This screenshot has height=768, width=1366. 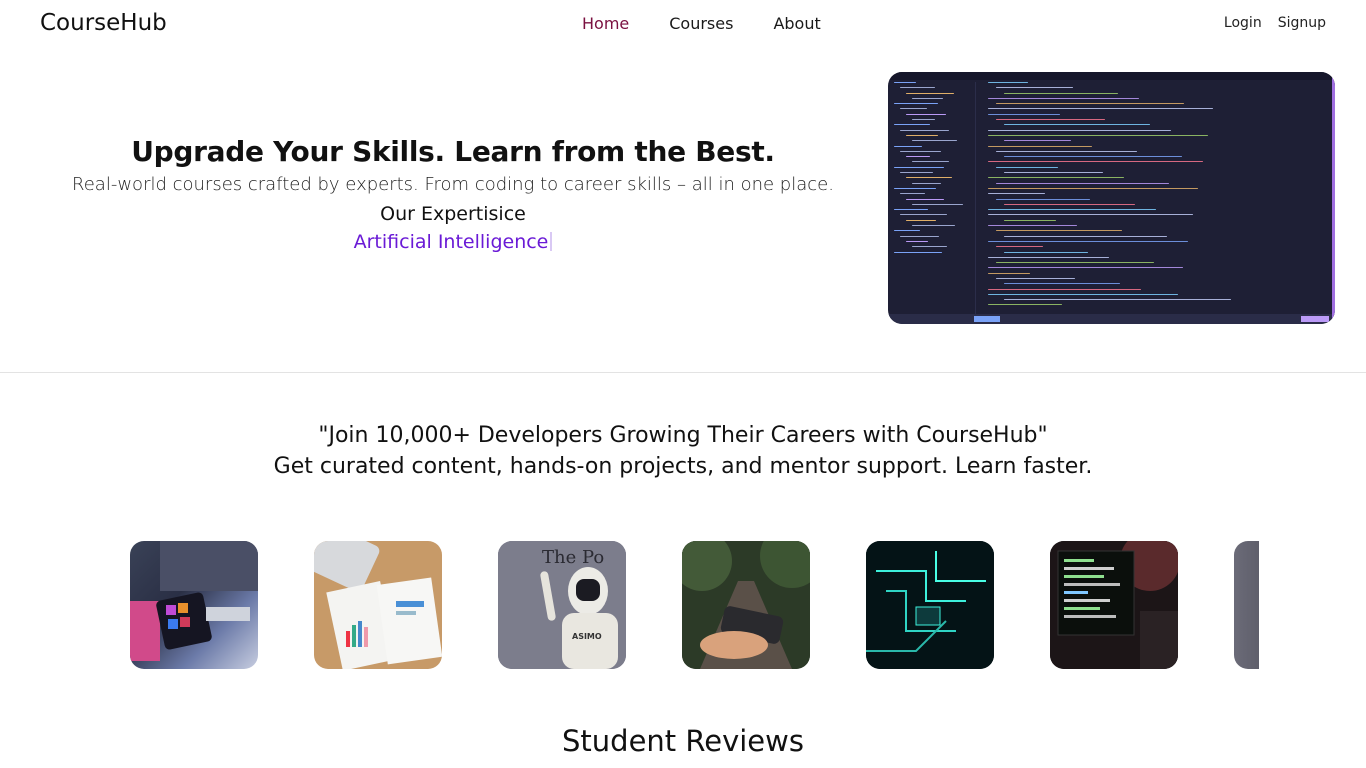 What do you see at coordinates (796, 23) in the screenshot?
I see `nav-link-about: About` at bounding box center [796, 23].